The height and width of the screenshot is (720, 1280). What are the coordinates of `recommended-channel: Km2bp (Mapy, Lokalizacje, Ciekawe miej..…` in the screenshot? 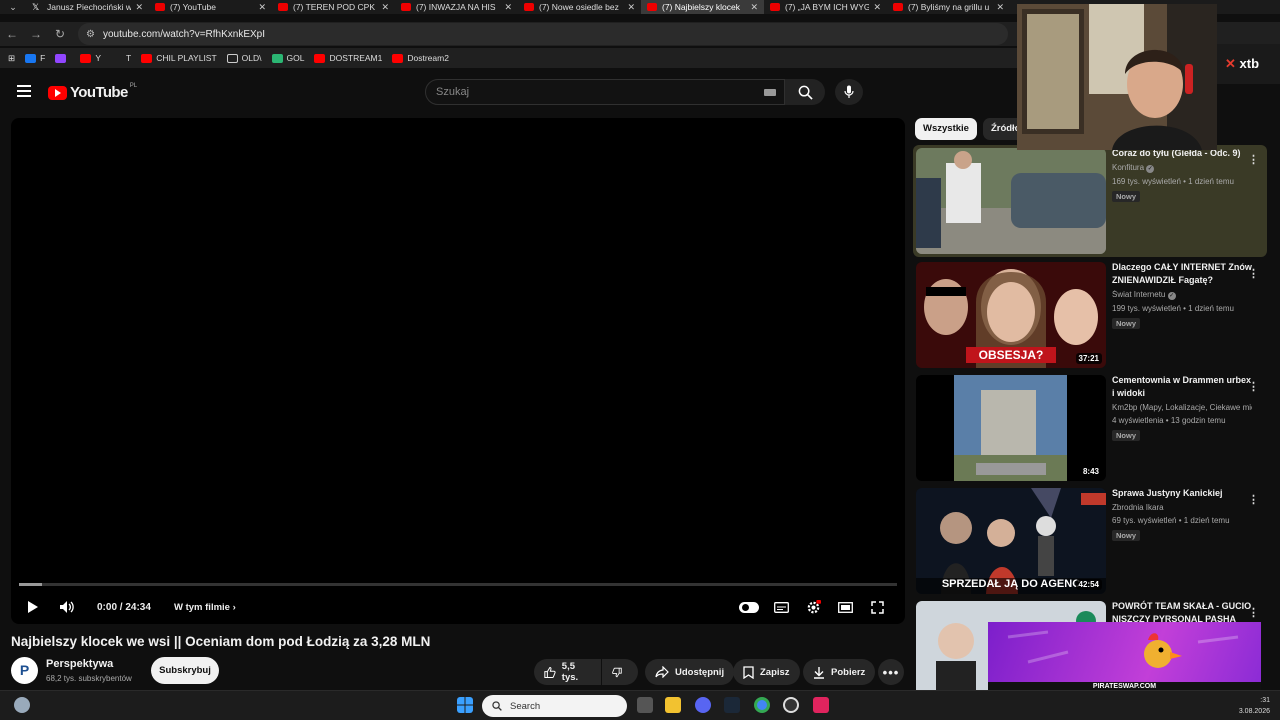 It's located at (1182, 407).